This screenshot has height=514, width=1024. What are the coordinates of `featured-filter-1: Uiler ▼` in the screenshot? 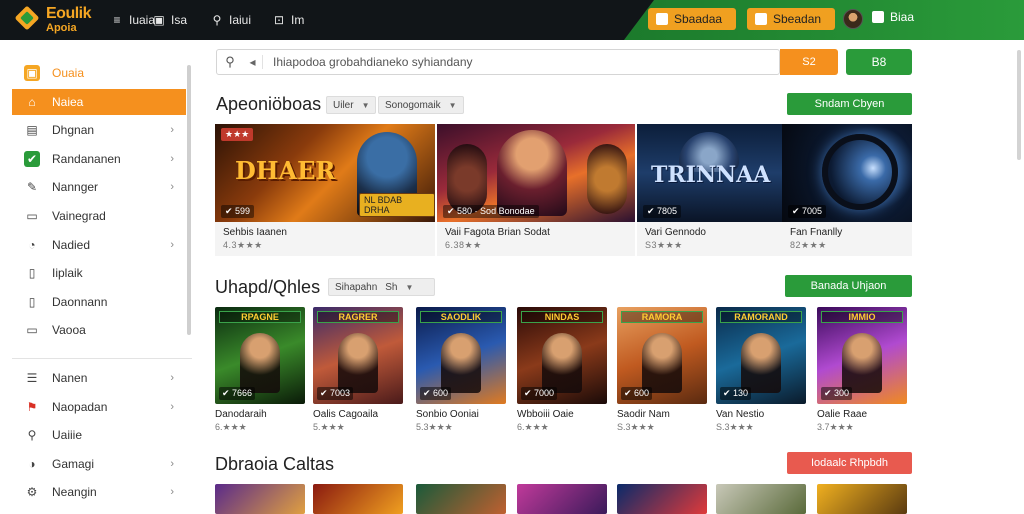 It's located at (351, 105).